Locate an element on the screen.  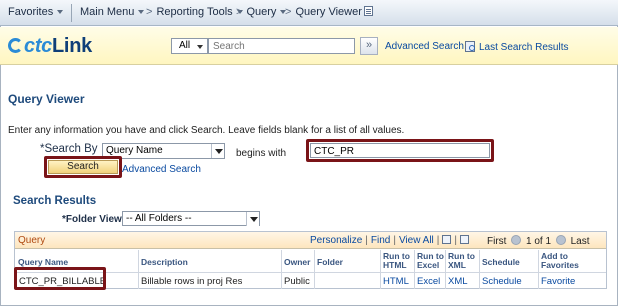
column-header-run-excel: Run to Excel is located at coordinates (430, 261).